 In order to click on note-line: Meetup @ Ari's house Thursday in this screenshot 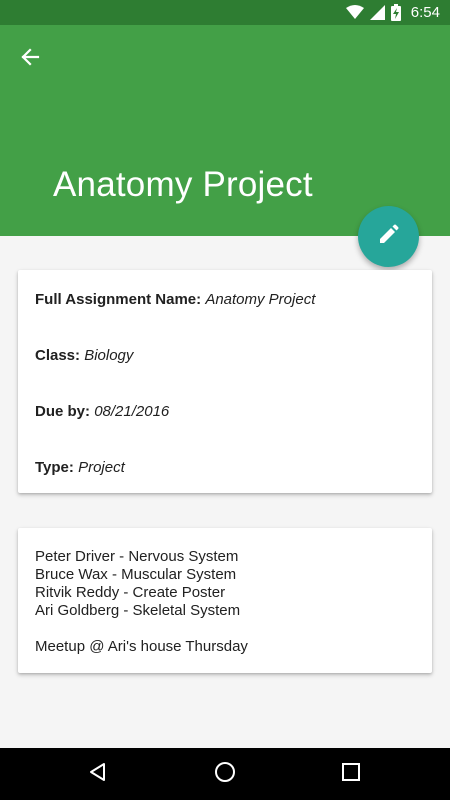, I will do `click(141, 646)`.